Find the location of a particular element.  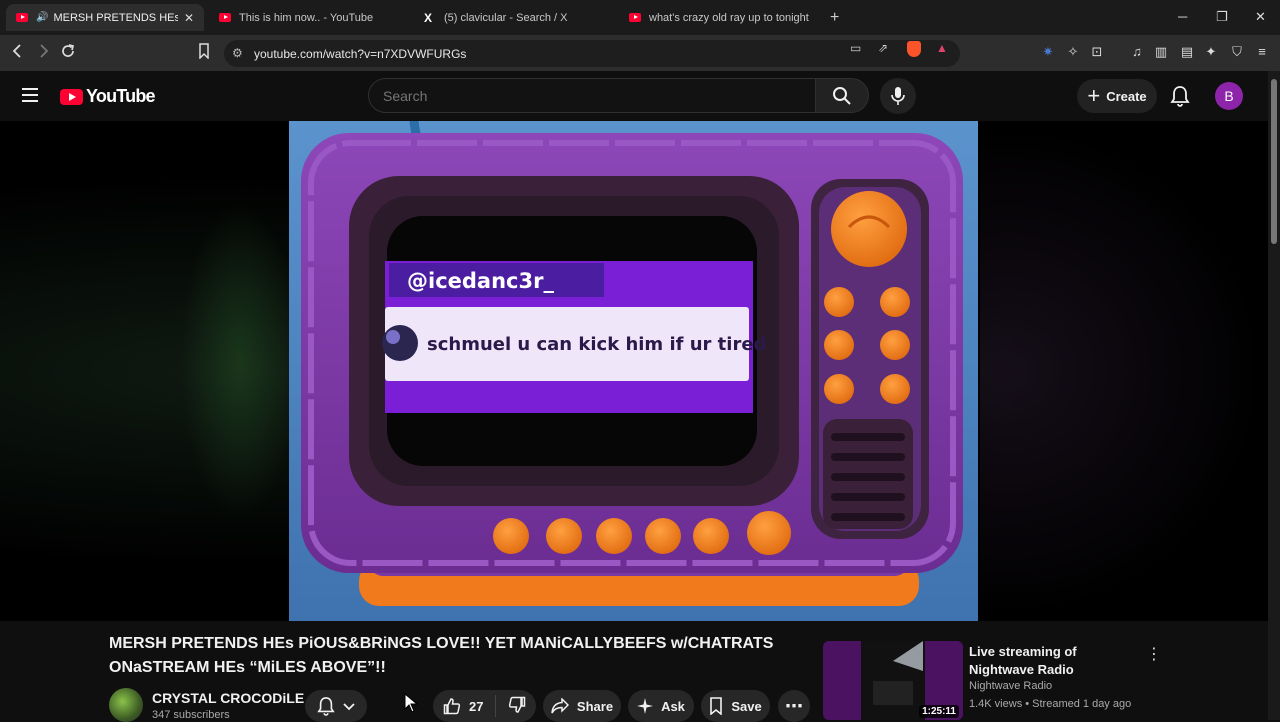

search-box is located at coordinates (592, 95).